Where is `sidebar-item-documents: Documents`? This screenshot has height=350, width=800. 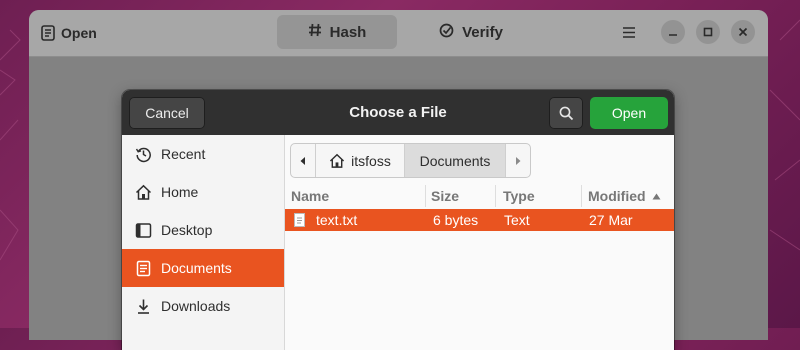
sidebar-item-documents: Documents is located at coordinates (203, 268).